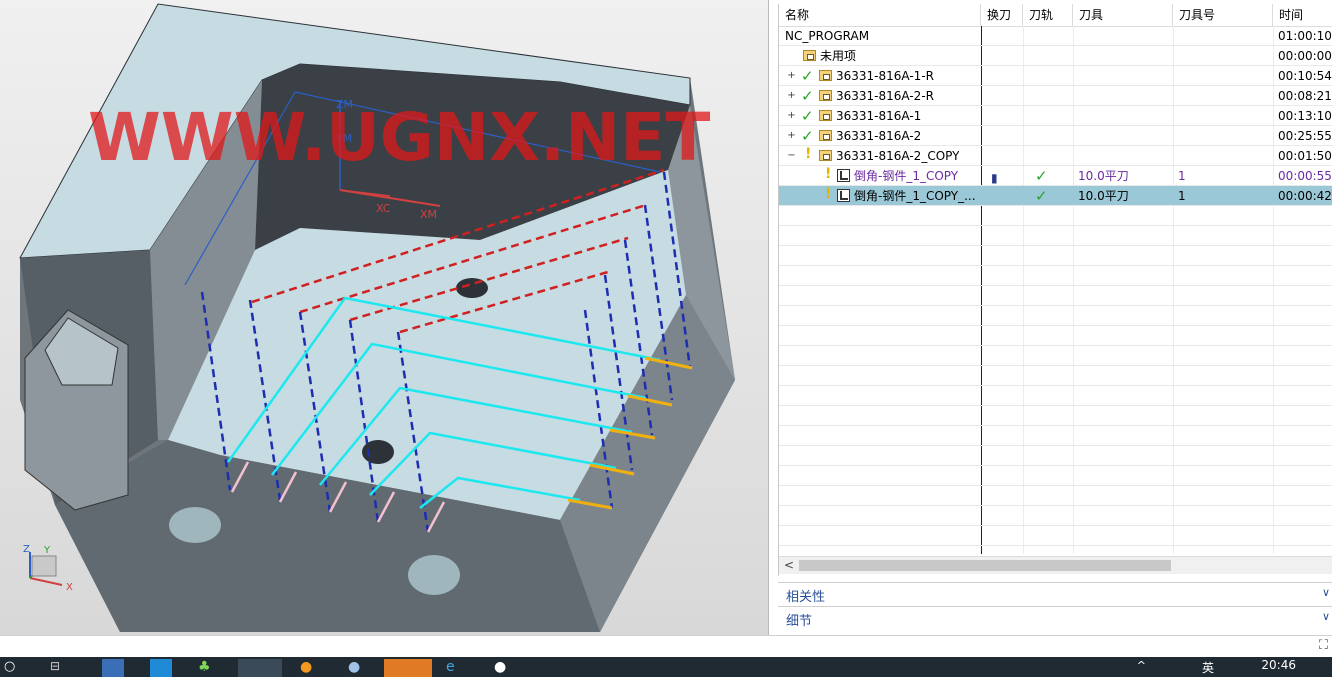 The width and height of the screenshot is (1332, 677). I want to click on nx-app-icon, so click(260, 668).